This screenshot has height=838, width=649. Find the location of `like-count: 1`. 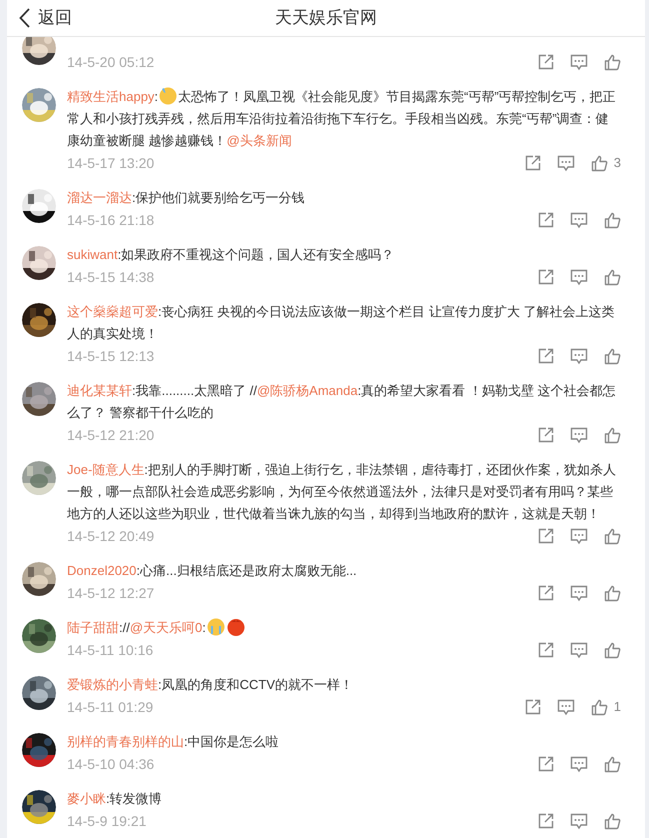

like-count: 1 is located at coordinates (617, 707).